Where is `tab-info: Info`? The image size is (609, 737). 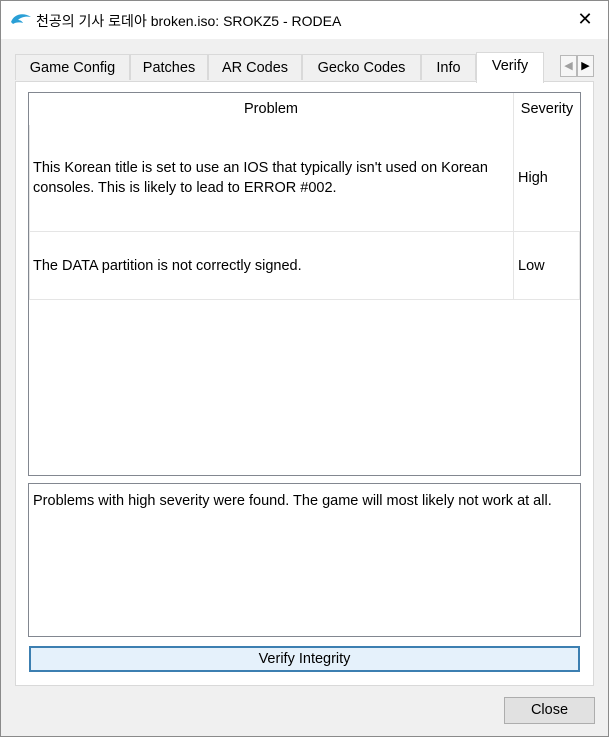
tab-info: Info is located at coordinates (448, 67).